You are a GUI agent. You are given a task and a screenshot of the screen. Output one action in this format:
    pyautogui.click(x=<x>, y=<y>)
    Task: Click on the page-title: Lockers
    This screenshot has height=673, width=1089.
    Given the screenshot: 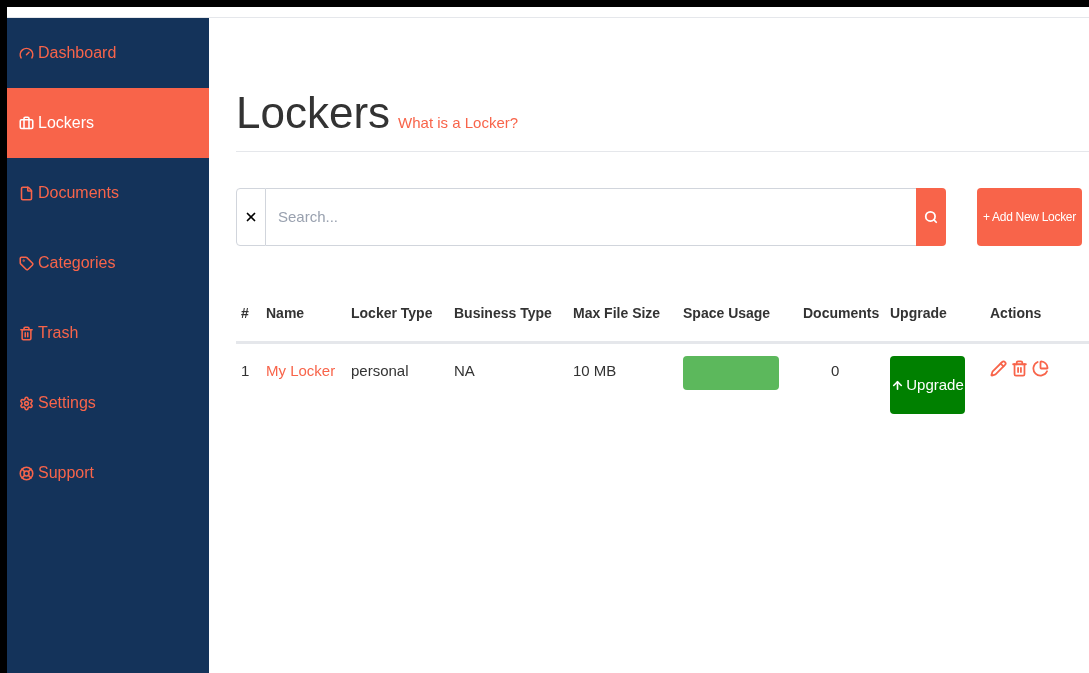 What is the action you would take?
    pyautogui.click(x=313, y=113)
    